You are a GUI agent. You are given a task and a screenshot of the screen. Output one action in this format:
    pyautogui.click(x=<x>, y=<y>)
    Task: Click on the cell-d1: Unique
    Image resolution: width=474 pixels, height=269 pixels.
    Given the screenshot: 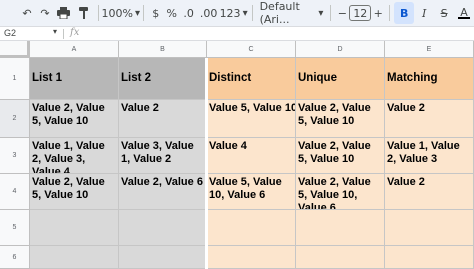 What is the action you would take?
    pyautogui.click(x=340, y=79)
    